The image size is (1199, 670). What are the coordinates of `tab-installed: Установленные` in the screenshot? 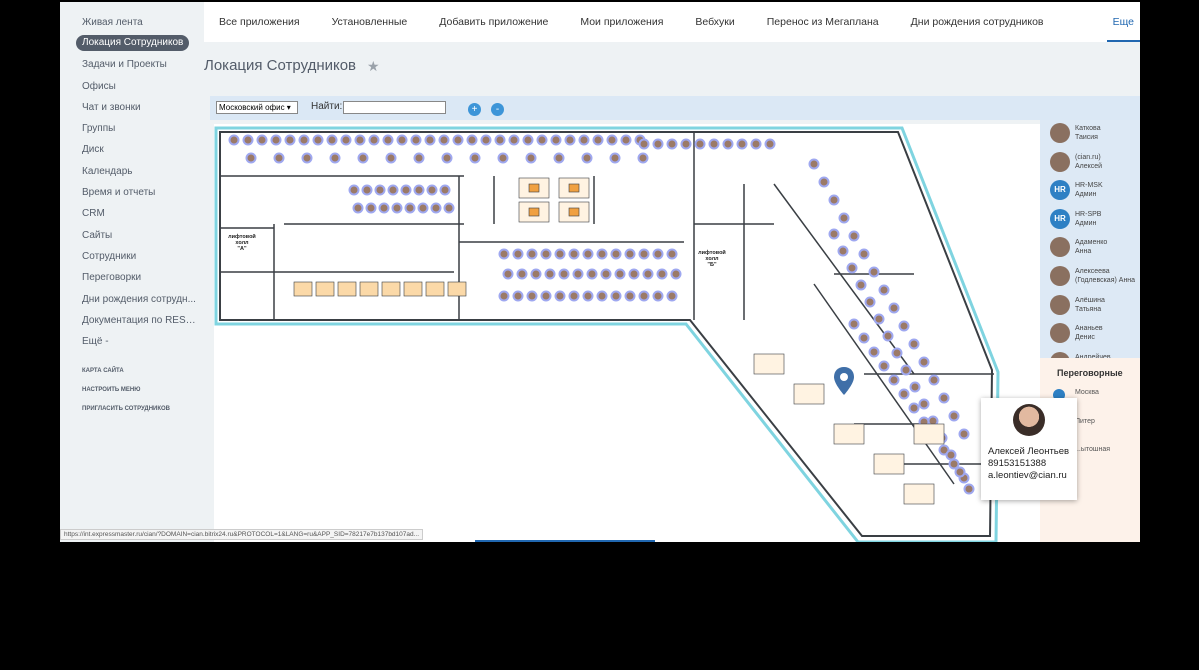 It's located at (370, 22).